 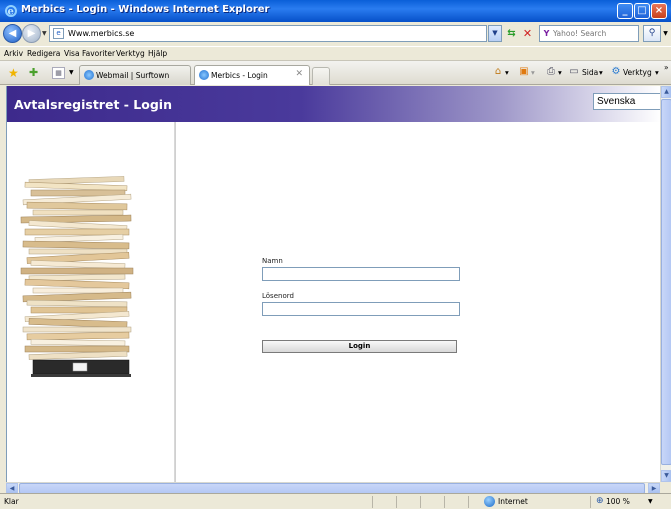 I want to click on maximize-button: □, so click(x=642, y=11).